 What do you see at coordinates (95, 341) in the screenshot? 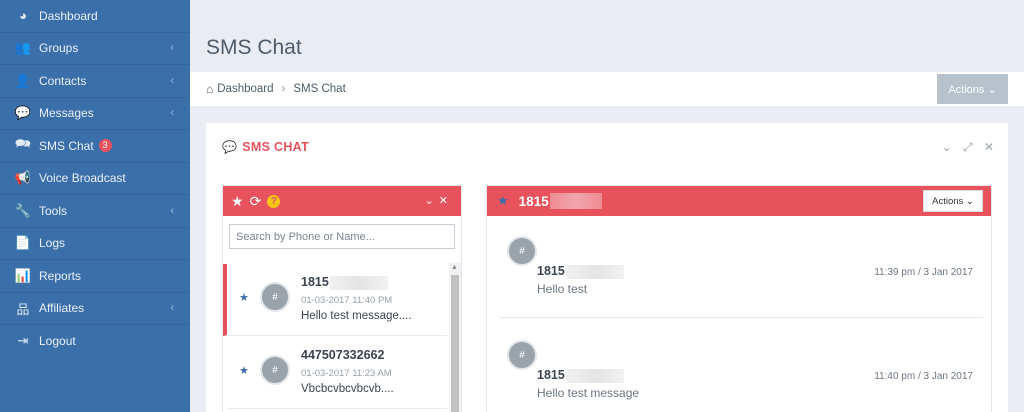
I see `sidebar-item-logout: ⇥ Logout` at bounding box center [95, 341].